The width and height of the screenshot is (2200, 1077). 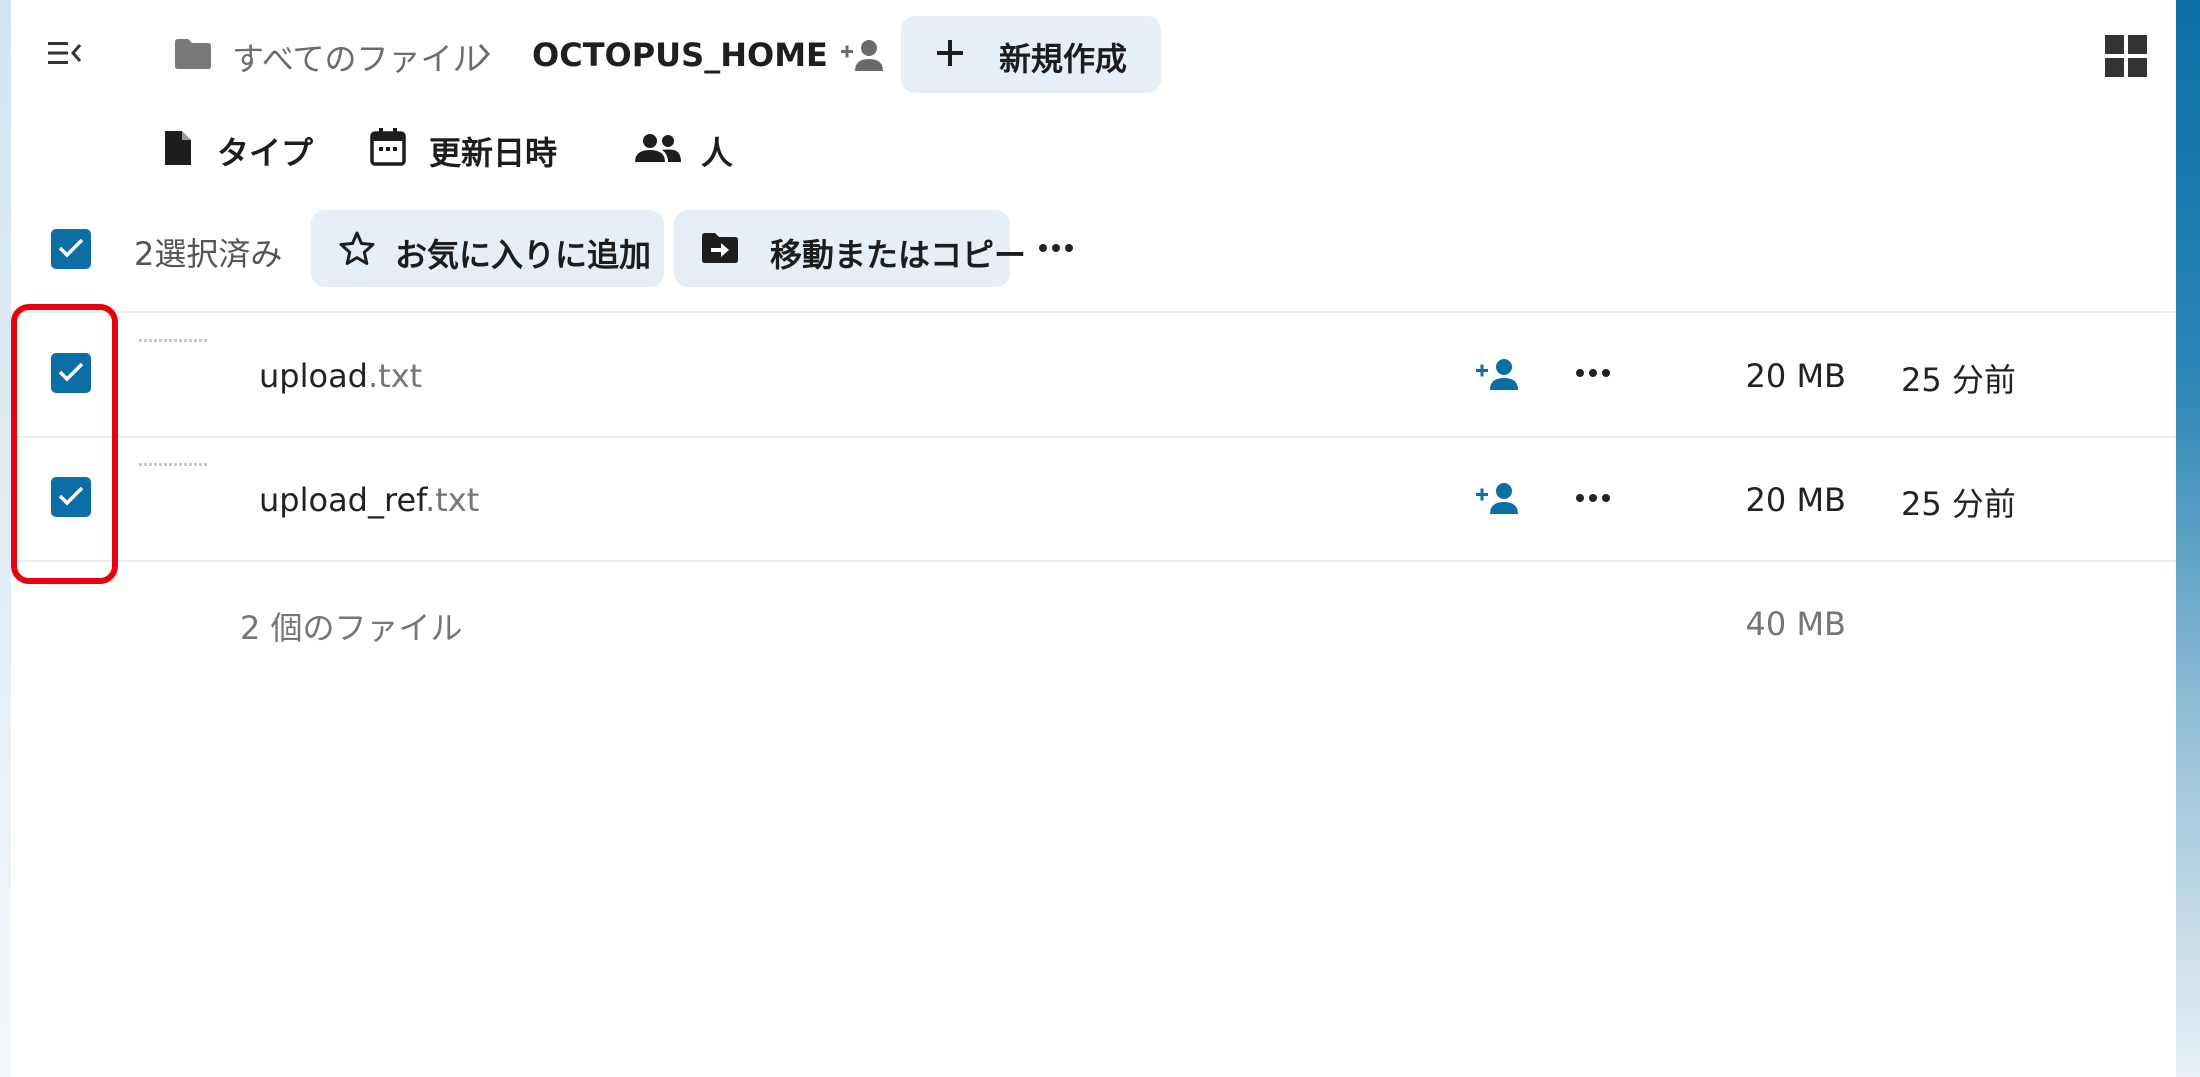 I want to click on star-outline-icon, so click(x=357, y=248).